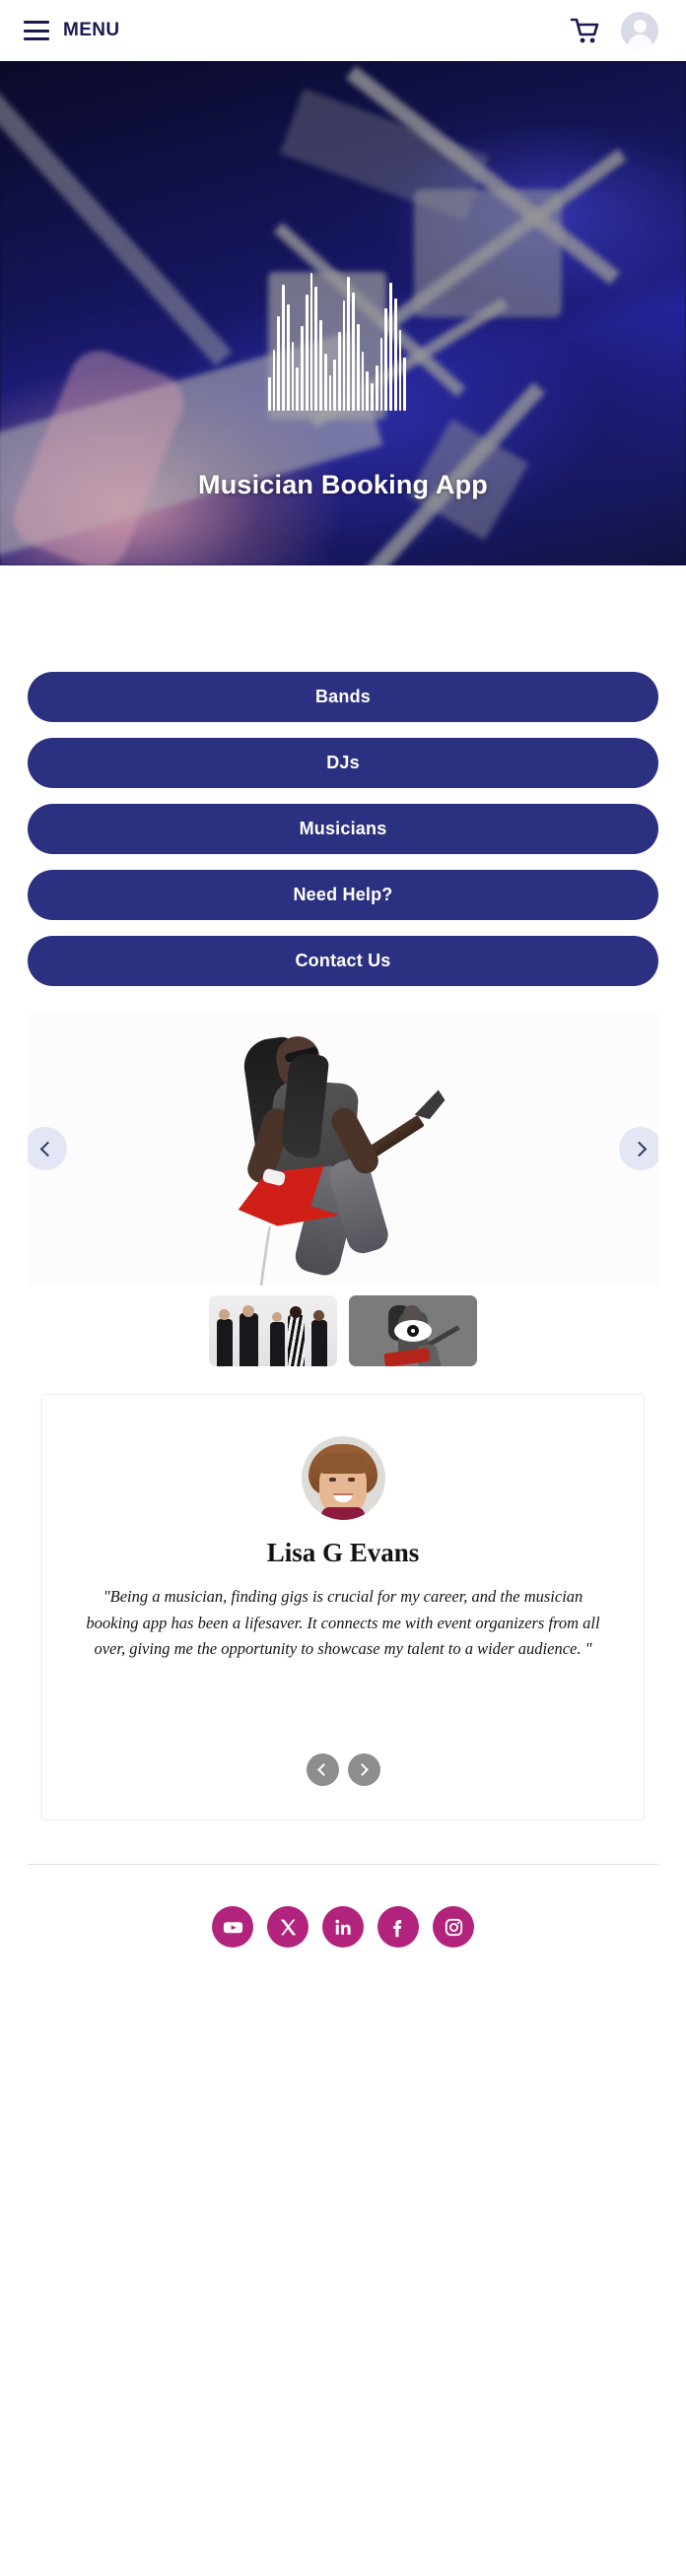  What do you see at coordinates (584, 31) in the screenshot?
I see `shopping-cart-icon` at bounding box center [584, 31].